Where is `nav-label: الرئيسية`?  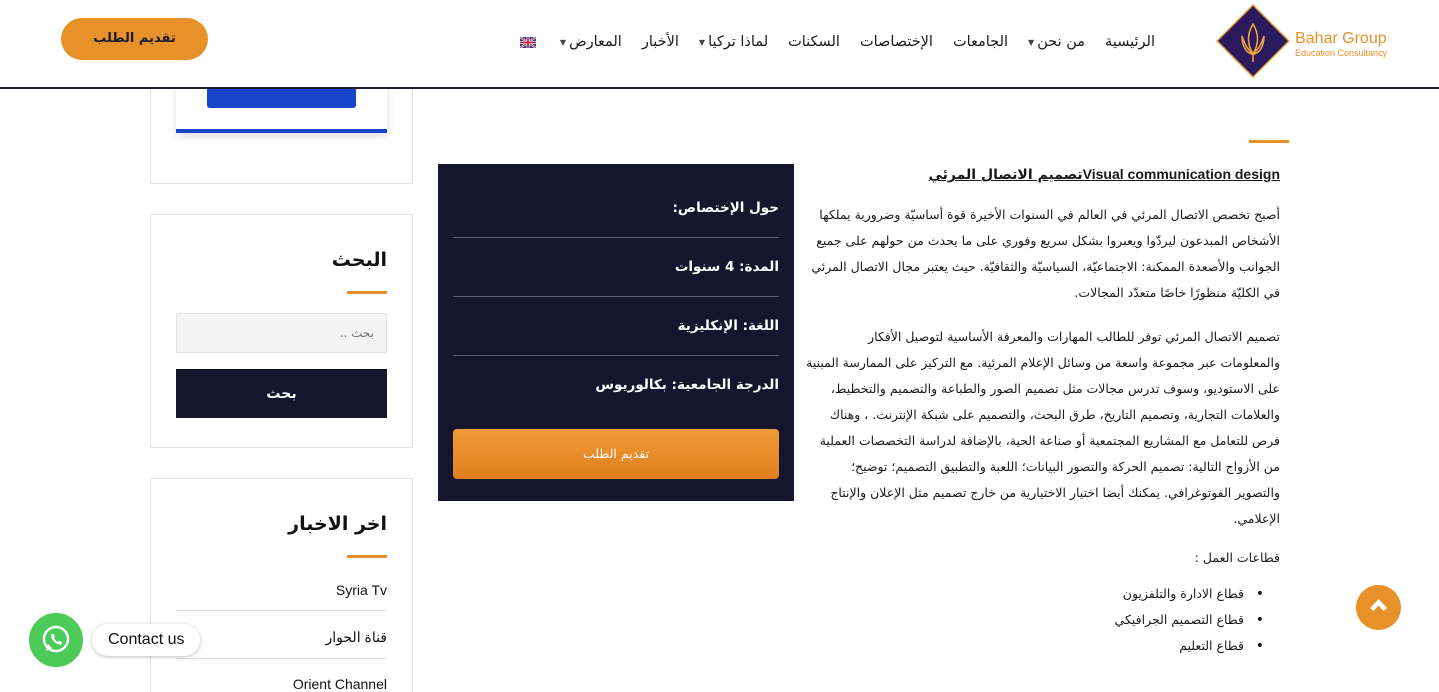 nav-label: الرئيسية is located at coordinates (1130, 42).